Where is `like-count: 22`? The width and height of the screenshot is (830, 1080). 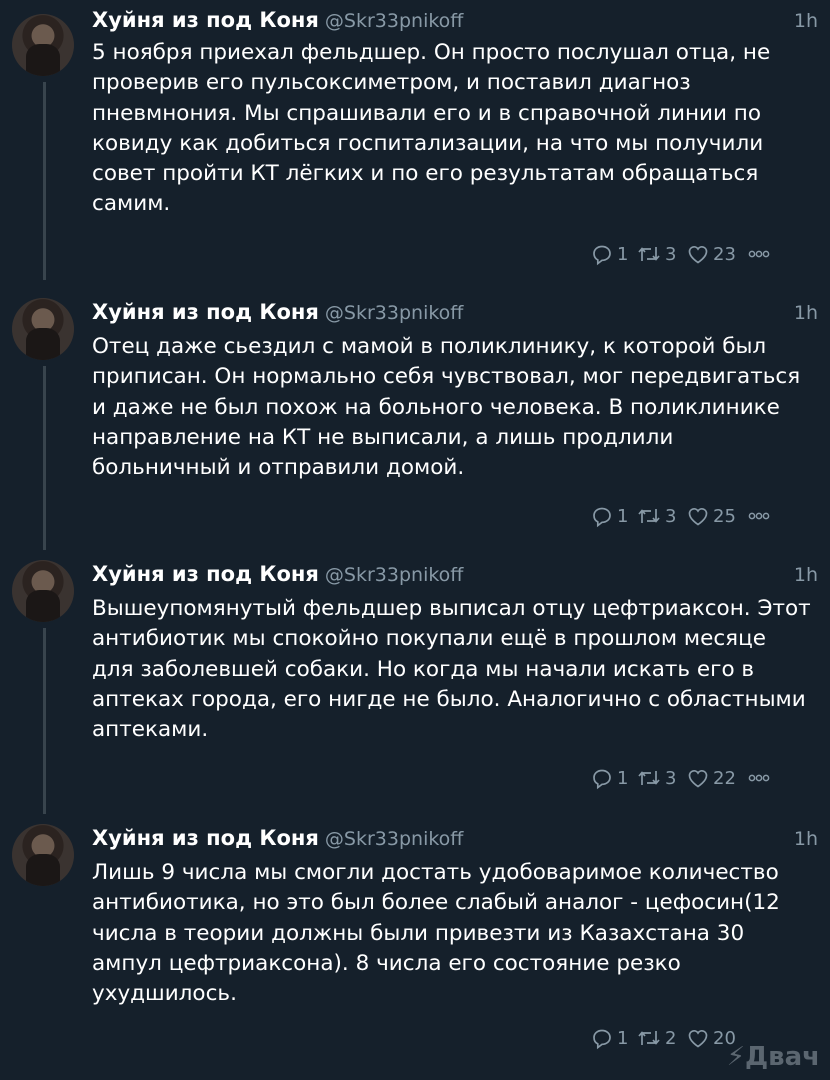 like-count: 22 is located at coordinates (724, 778).